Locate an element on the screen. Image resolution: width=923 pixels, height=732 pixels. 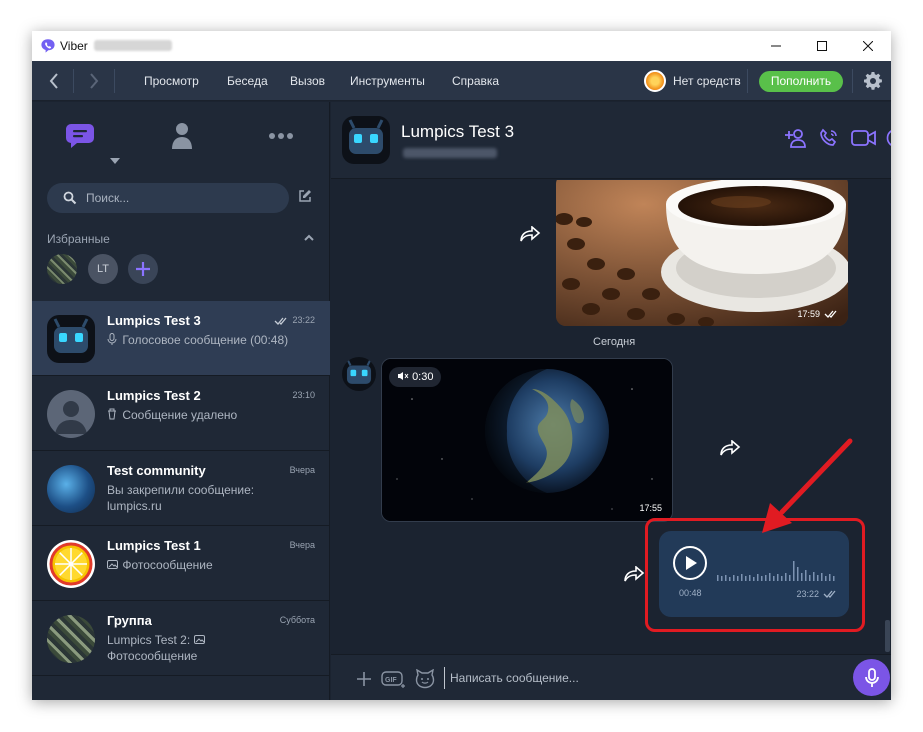
scrollbar is located at coordinates (887, 636).